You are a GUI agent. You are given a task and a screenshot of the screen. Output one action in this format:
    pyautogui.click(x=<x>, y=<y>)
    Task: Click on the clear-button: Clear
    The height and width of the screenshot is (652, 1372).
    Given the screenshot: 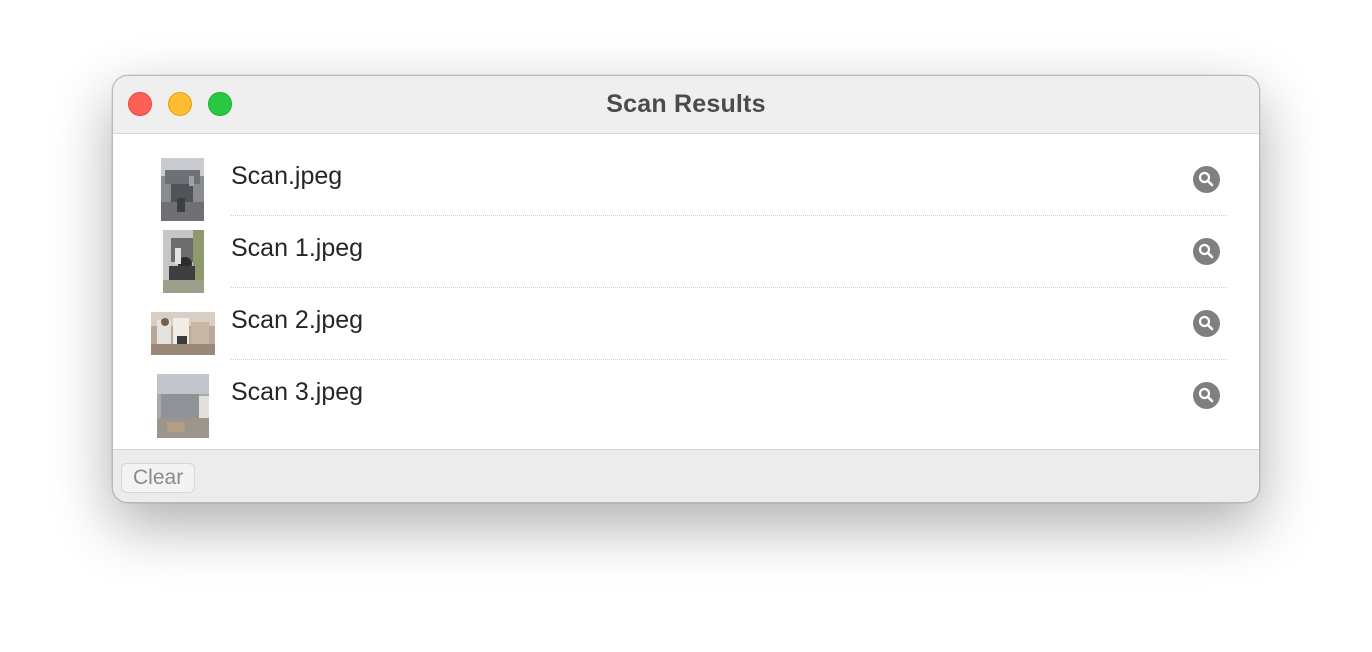 What is the action you would take?
    pyautogui.click(x=158, y=478)
    